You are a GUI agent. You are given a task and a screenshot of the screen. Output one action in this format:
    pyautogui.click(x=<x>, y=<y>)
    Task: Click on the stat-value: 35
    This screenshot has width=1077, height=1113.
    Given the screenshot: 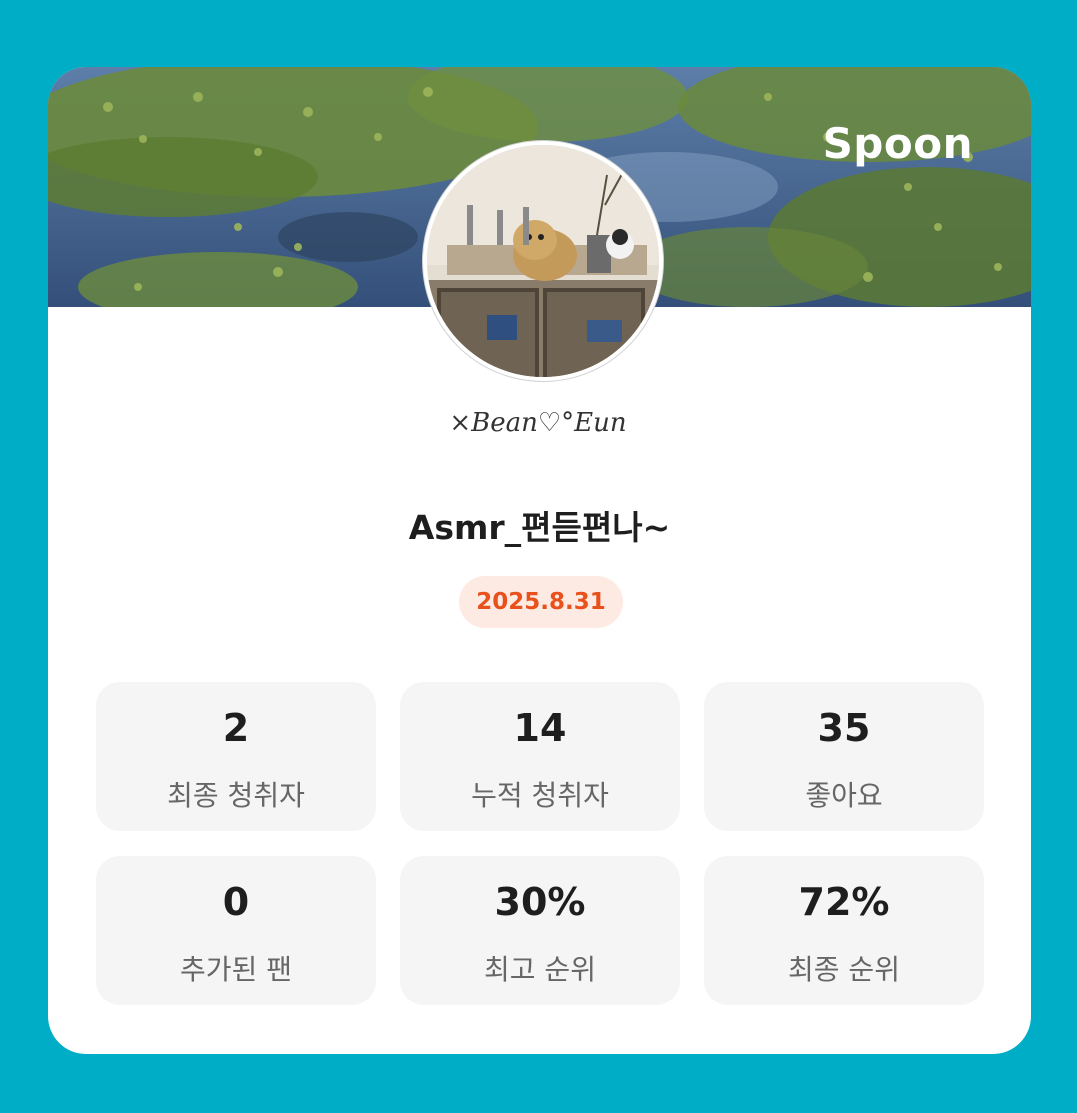 What is the action you would take?
    pyautogui.click(x=844, y=728)
    